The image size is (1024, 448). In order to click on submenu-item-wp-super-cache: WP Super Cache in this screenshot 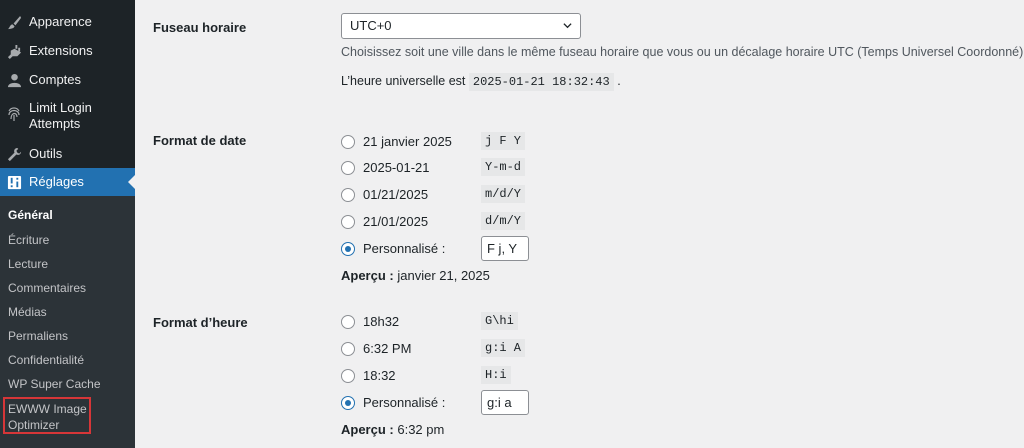, I will do `click(54, 384)`.